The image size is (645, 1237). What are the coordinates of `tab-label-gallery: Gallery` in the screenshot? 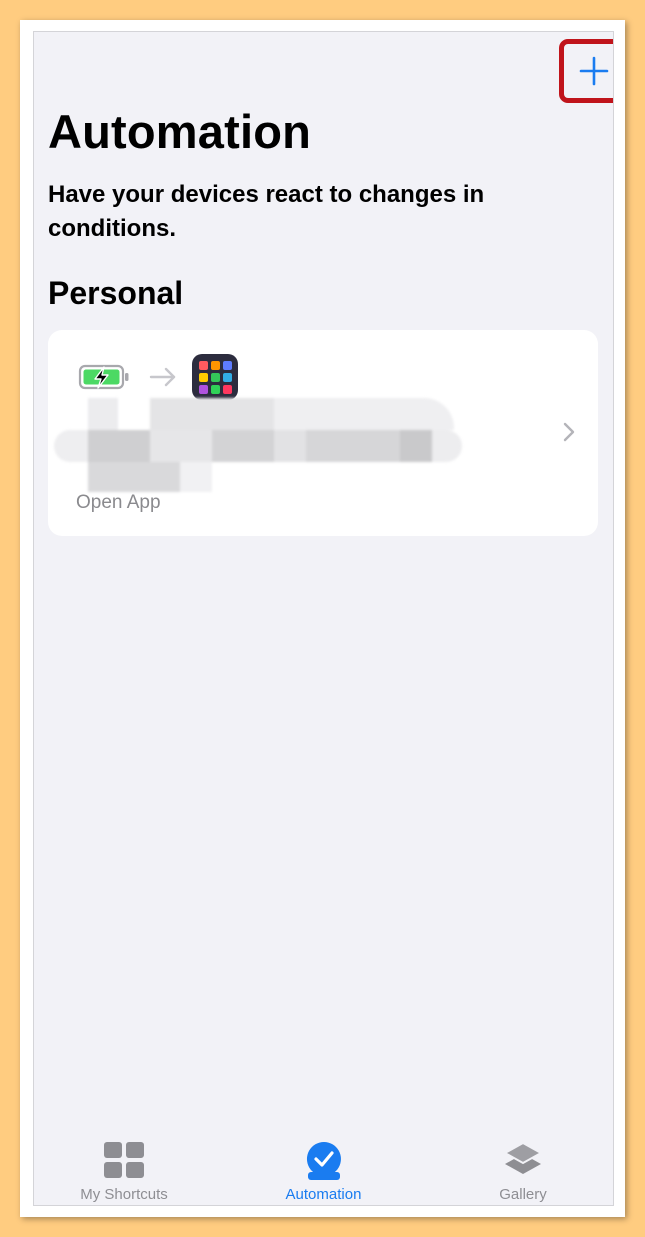 It's located at (523, 1194).